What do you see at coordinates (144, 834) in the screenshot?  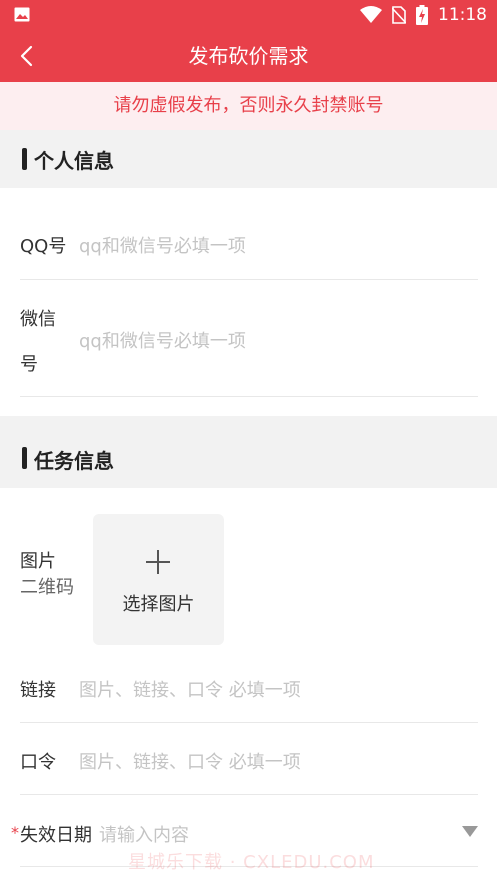 I see `expiry-input: 请输入内容` at bounding box center [144, 834].